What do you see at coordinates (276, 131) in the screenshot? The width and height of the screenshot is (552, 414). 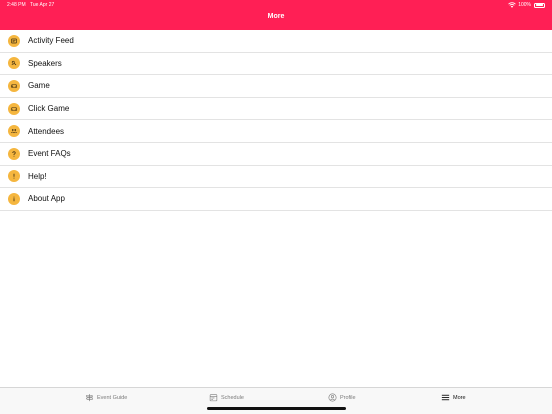 I see `menu-item-attendees: Attendees` at bounding box center [276, 131].